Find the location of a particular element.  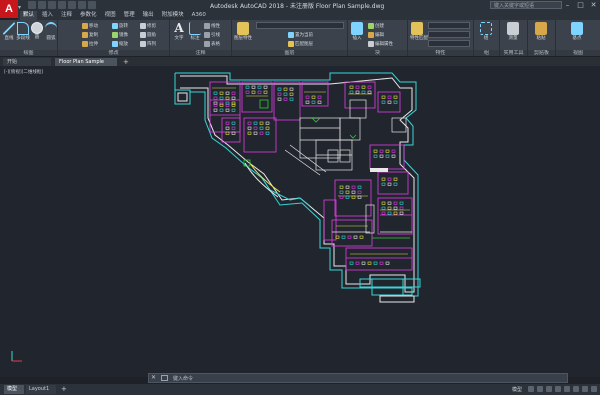

print-icon is located at coordinates (72, 5).